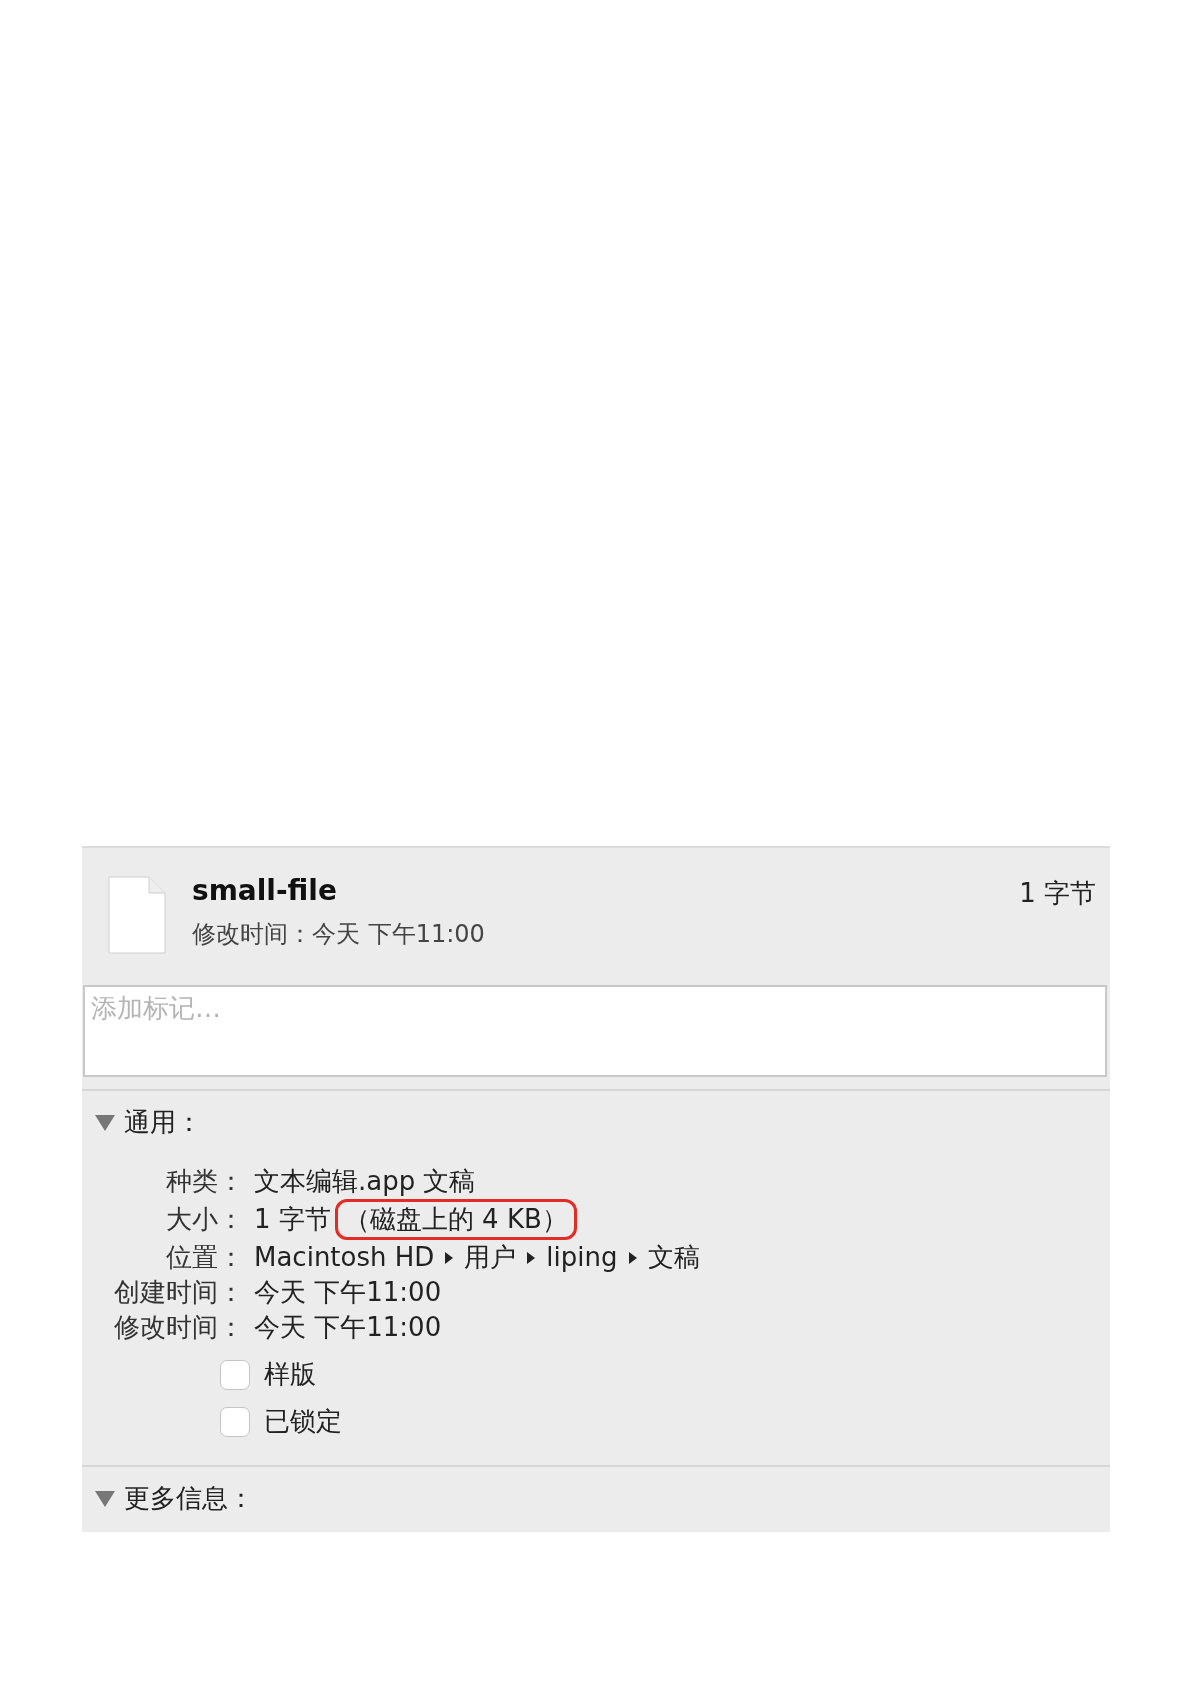 The width and height of the screenshot is (1190, 1684). Describe the element at coordinates (204, 1219) in the screenshot. I see `field-label: 大小：` at that location.